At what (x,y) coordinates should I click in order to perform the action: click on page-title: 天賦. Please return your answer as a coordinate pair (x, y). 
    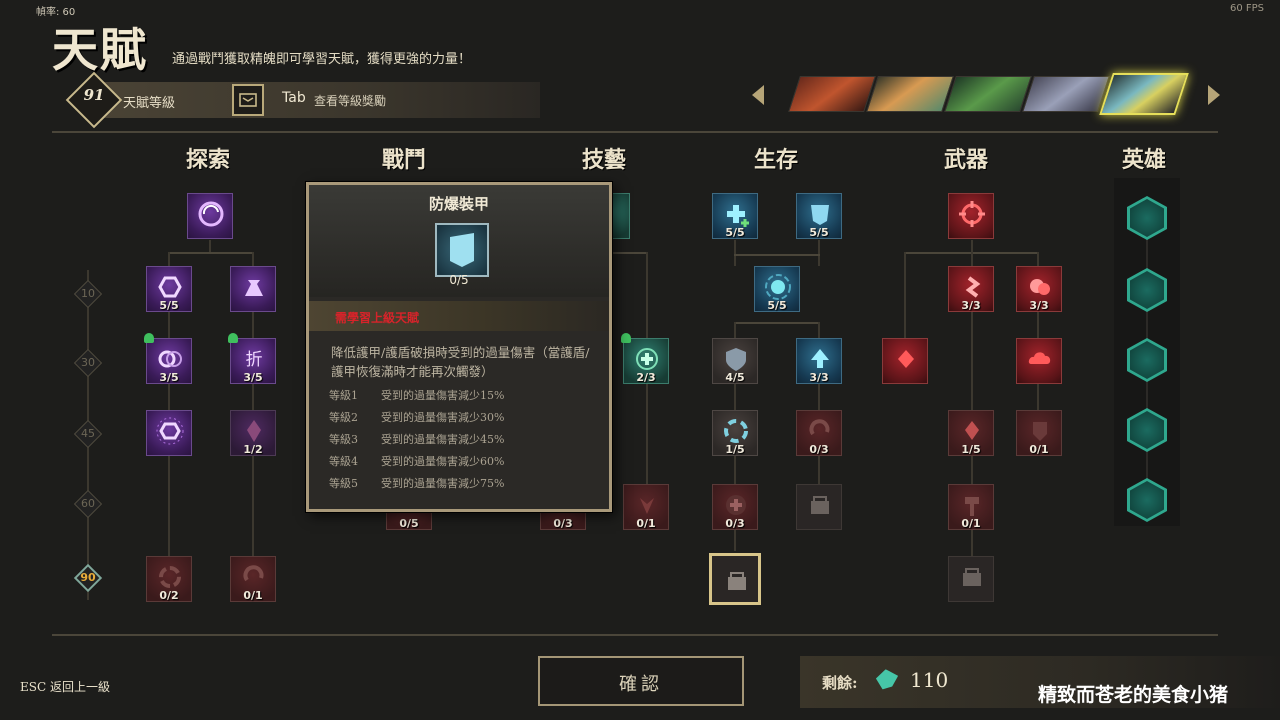
    Looking at the image, I should click on (100, 50).